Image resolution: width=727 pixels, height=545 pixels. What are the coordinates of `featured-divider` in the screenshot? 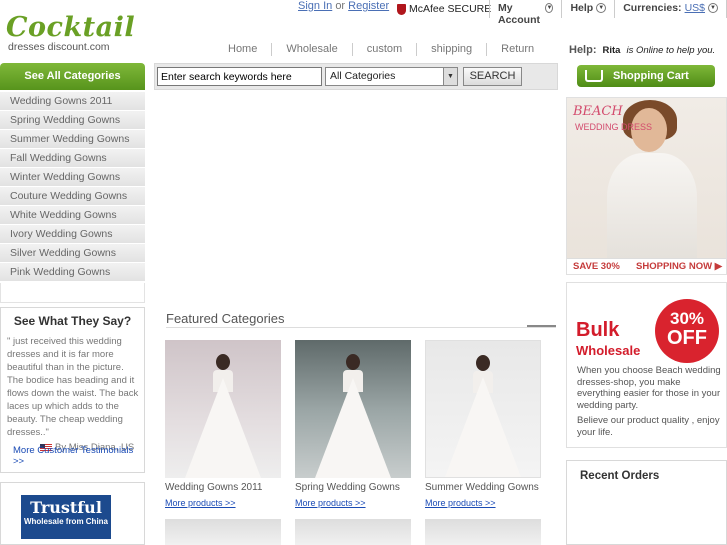 It's located at (361, 327).